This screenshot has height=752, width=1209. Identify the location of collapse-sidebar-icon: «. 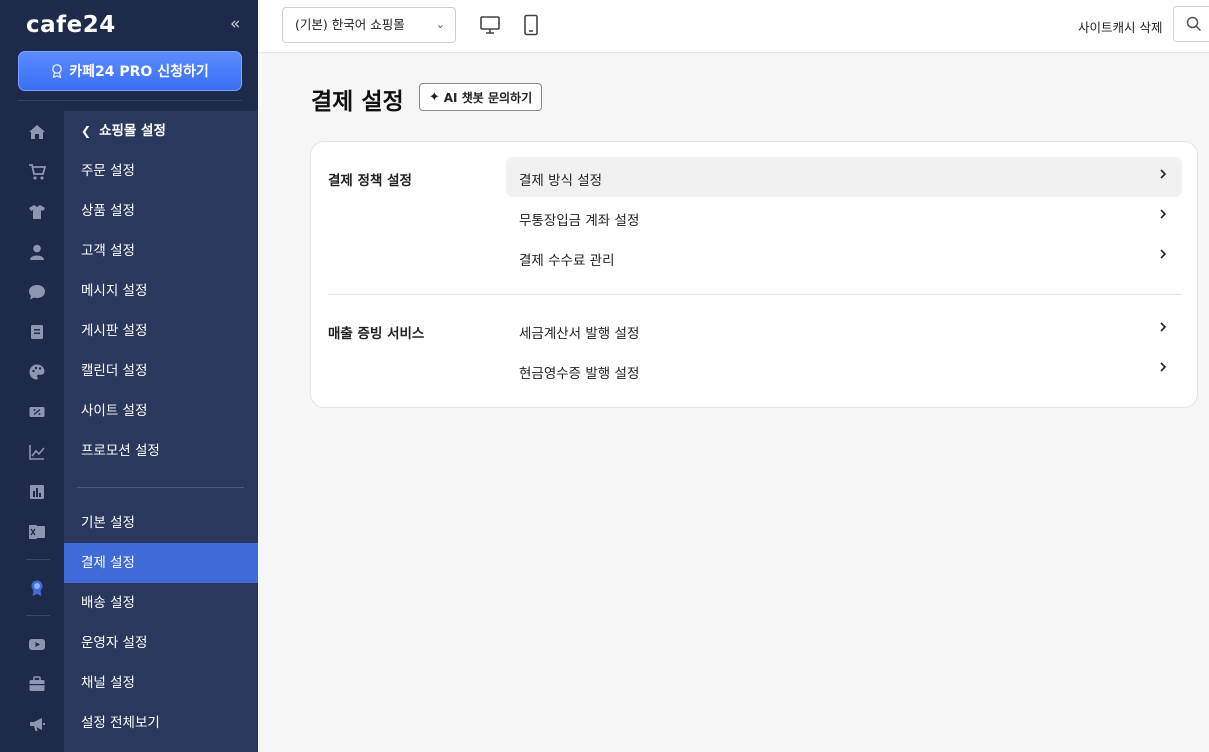
(235, 24).